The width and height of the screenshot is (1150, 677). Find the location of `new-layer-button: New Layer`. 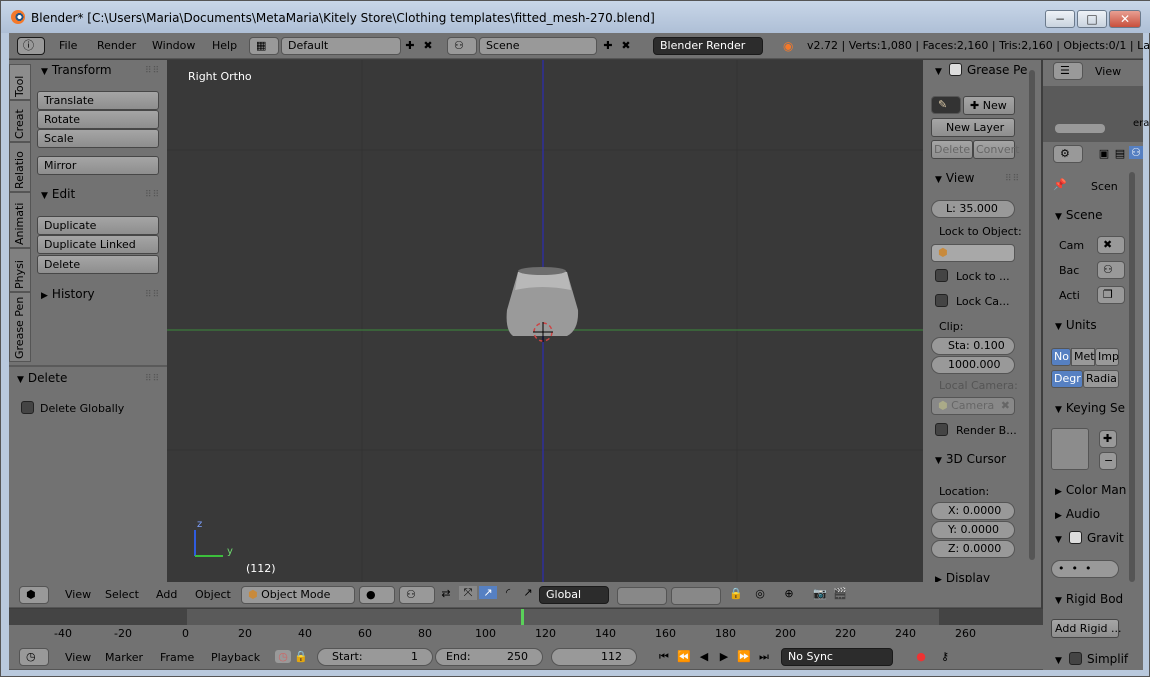

new-layer-button: New Layer is located at coordinates (973, 127).